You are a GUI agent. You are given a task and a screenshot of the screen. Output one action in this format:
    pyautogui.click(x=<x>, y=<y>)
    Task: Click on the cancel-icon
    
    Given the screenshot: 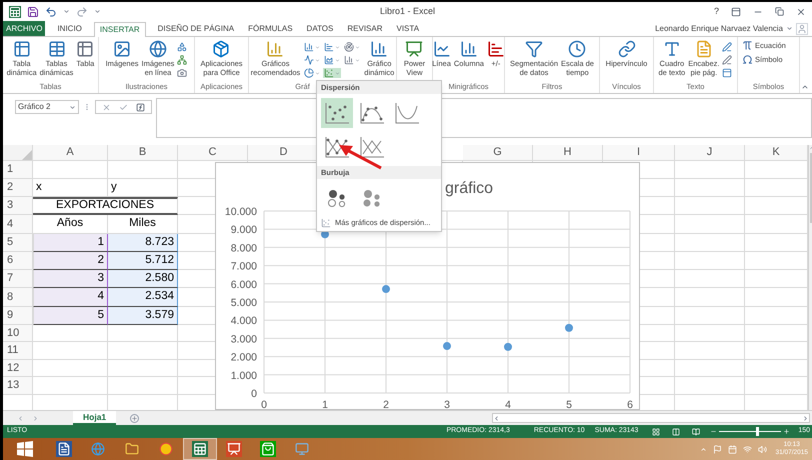 What is the action you would take?
    pyautogui.click(x=106, y=107)
    